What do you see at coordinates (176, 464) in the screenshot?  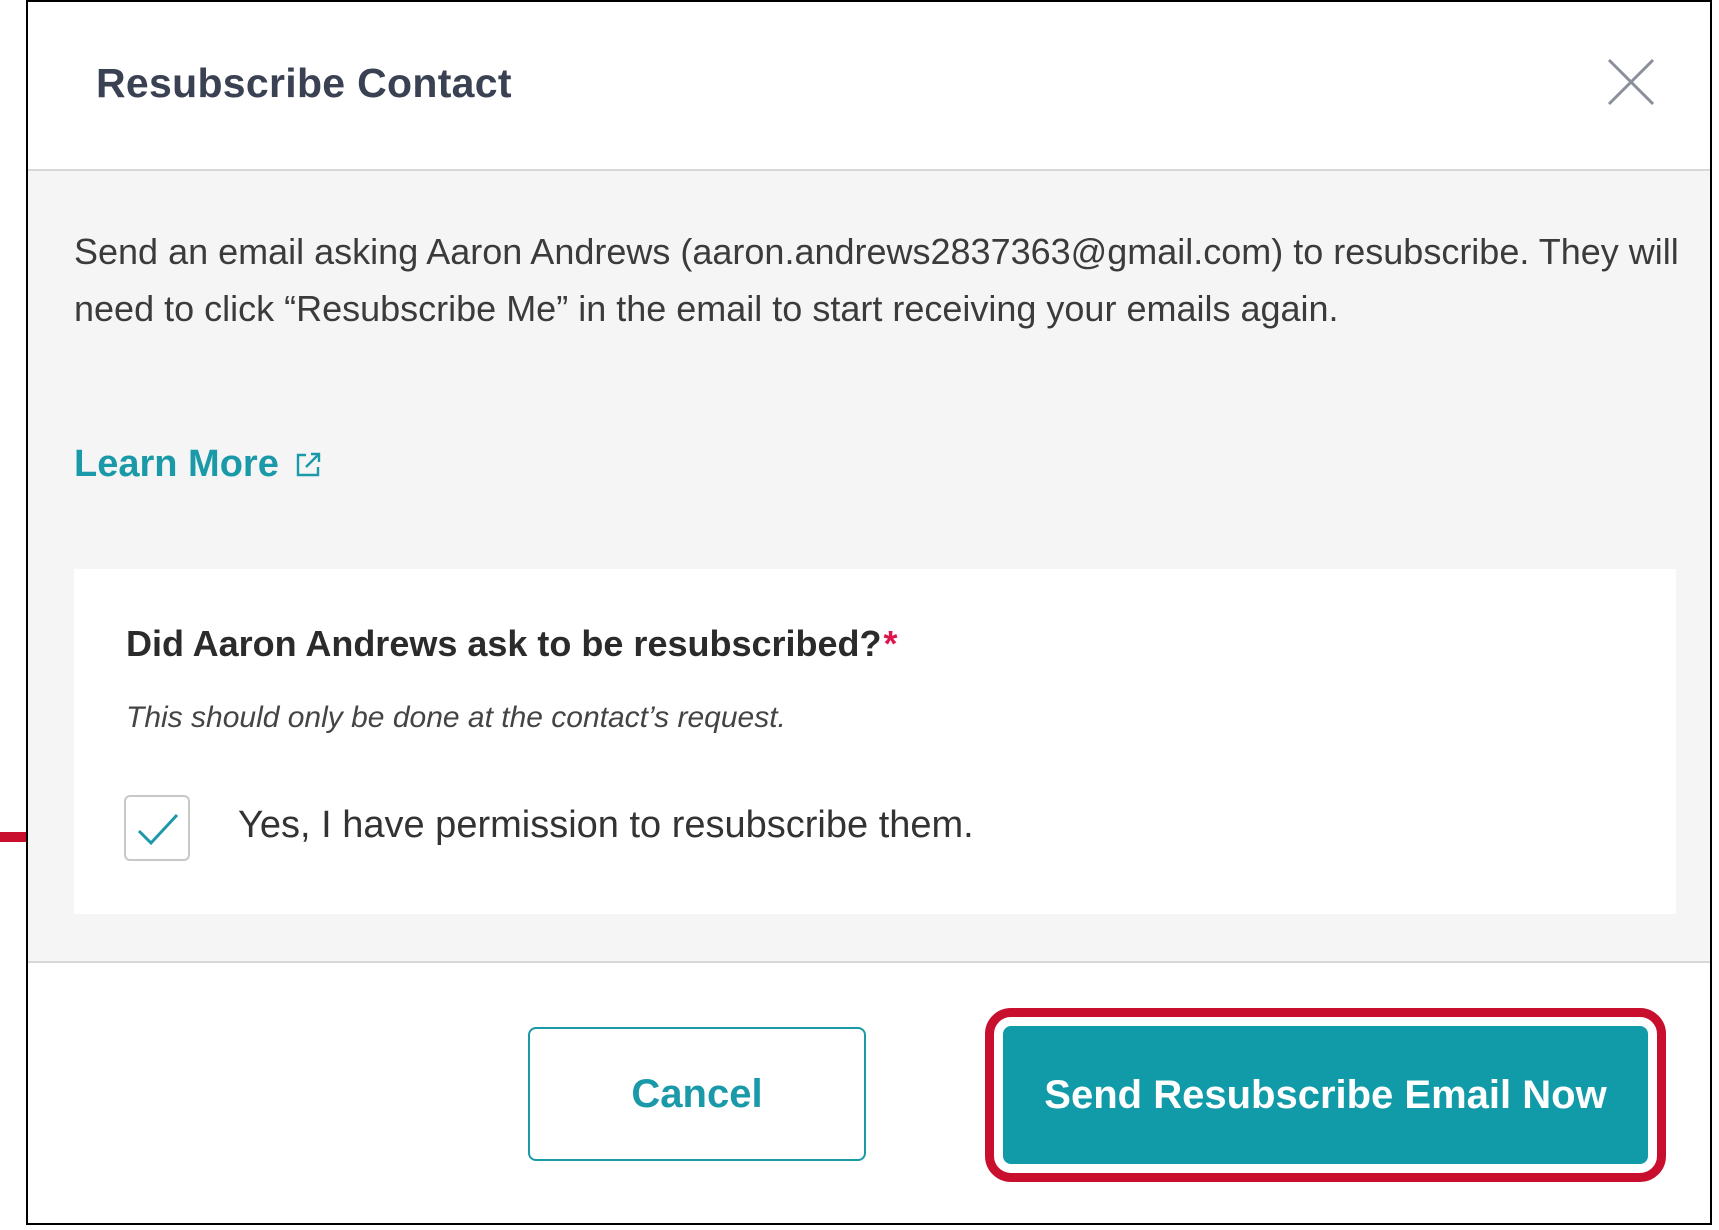 I see `learn-more-label: Learn More` at bounding box center [176, 464].